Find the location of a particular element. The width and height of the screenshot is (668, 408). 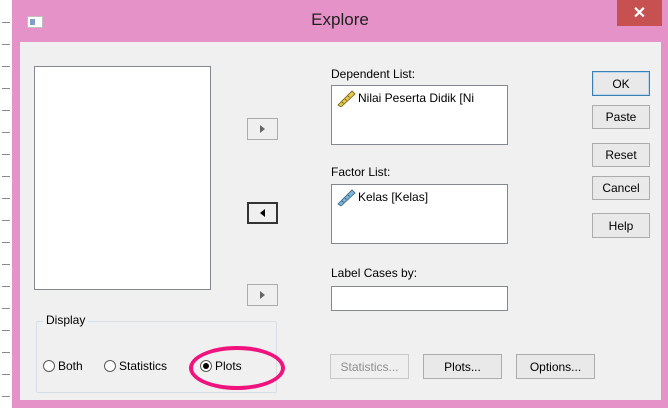

dependent-list-label: Dependent List: is located at coordinates (373, 74).